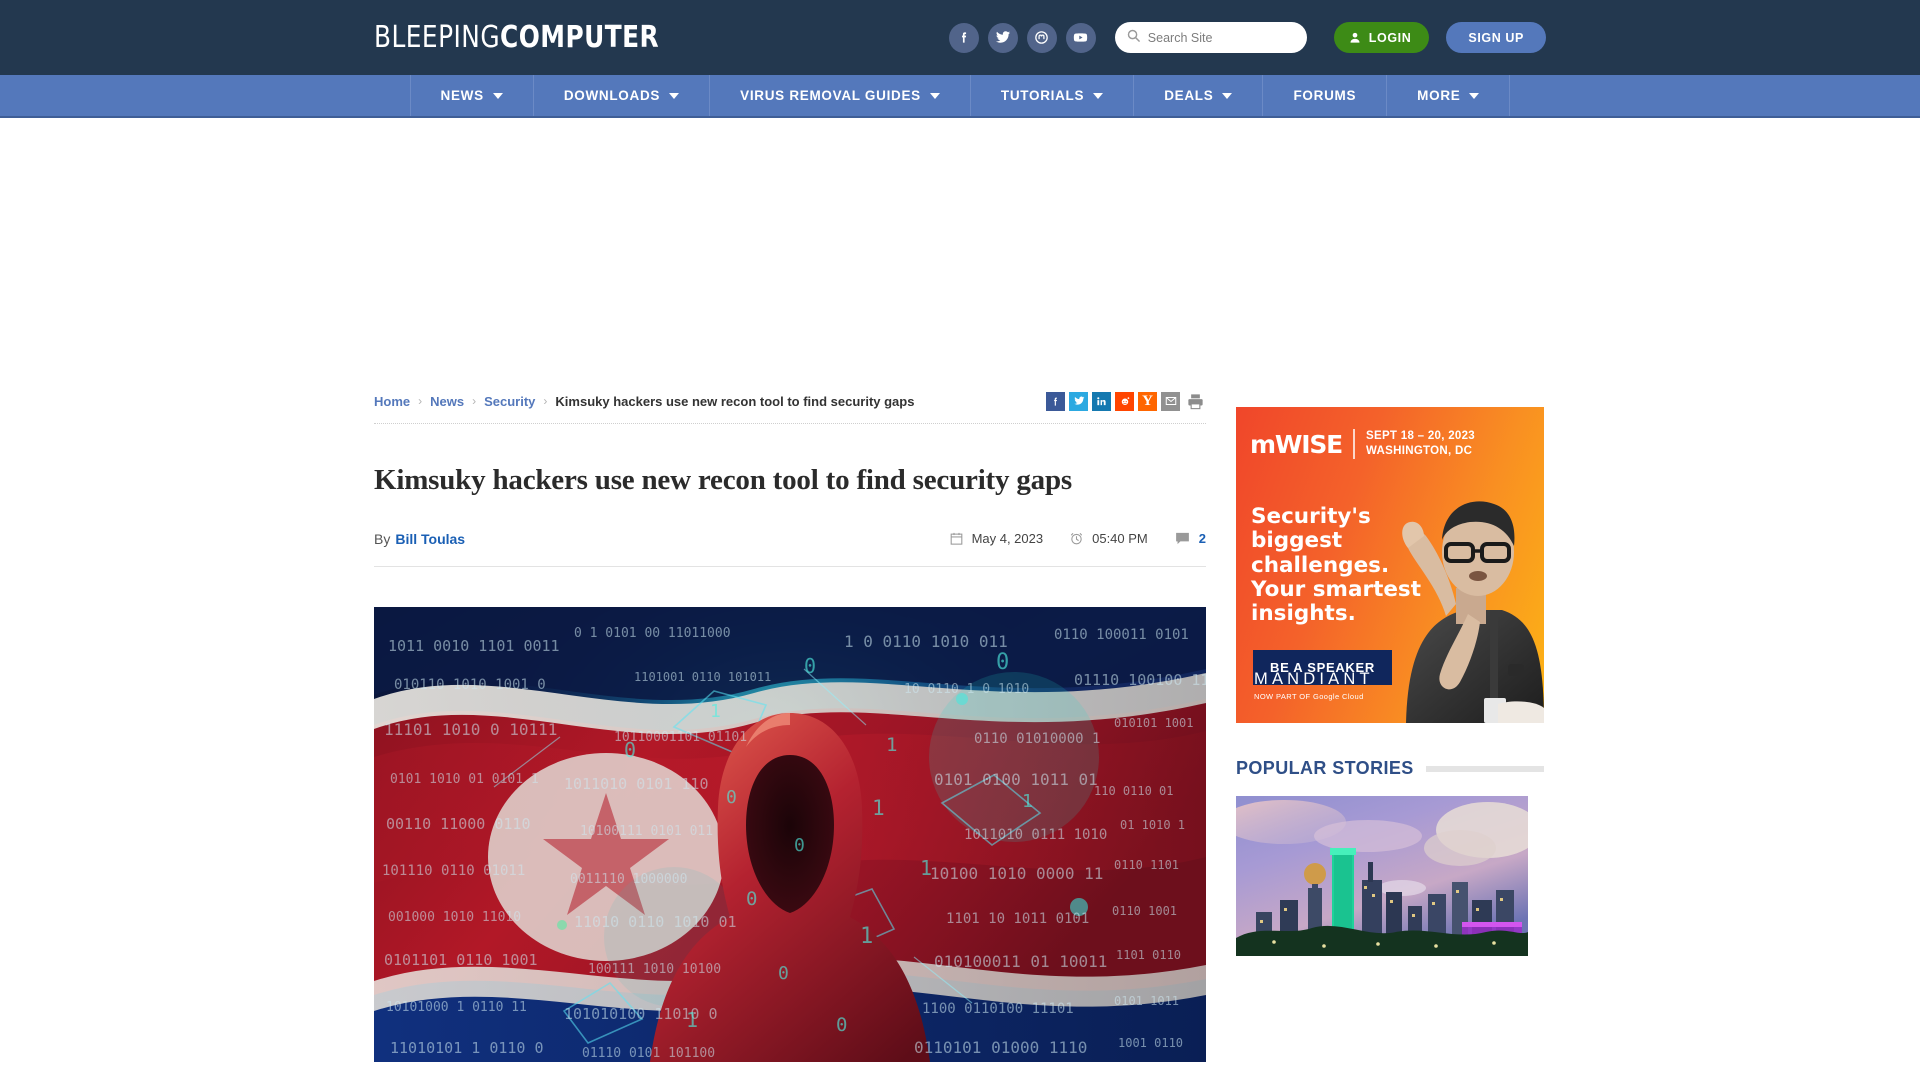 This screenshot has height=1080, width=1920. Describe the element at coordinates (509, 401) in the screenshot. I see `breadcrumb-security: Security` at that location.